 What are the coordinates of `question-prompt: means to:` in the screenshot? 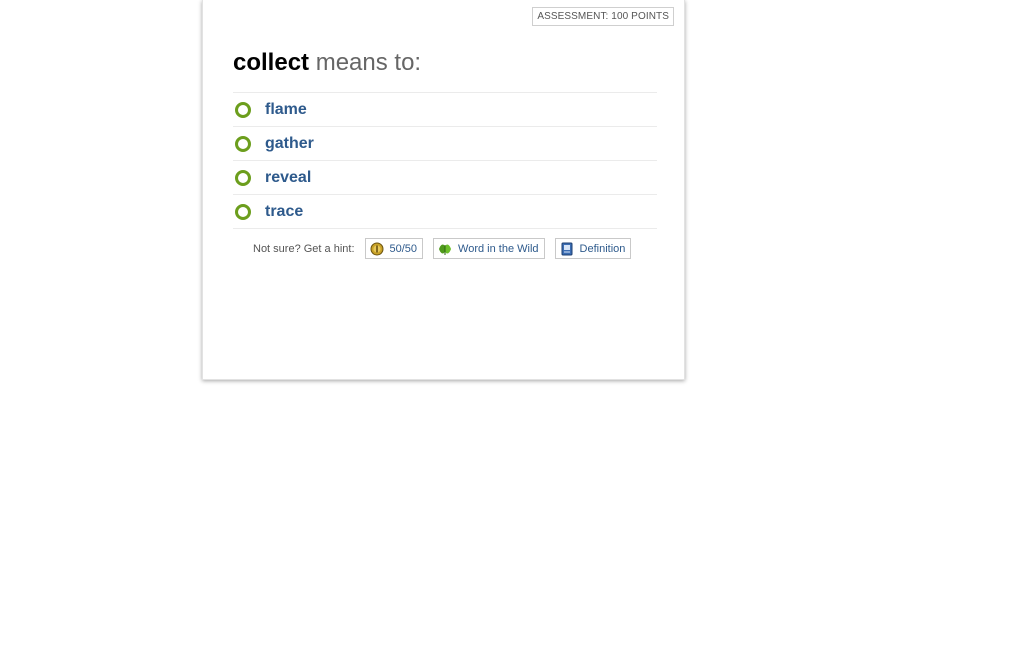 It's located at (365, 62).